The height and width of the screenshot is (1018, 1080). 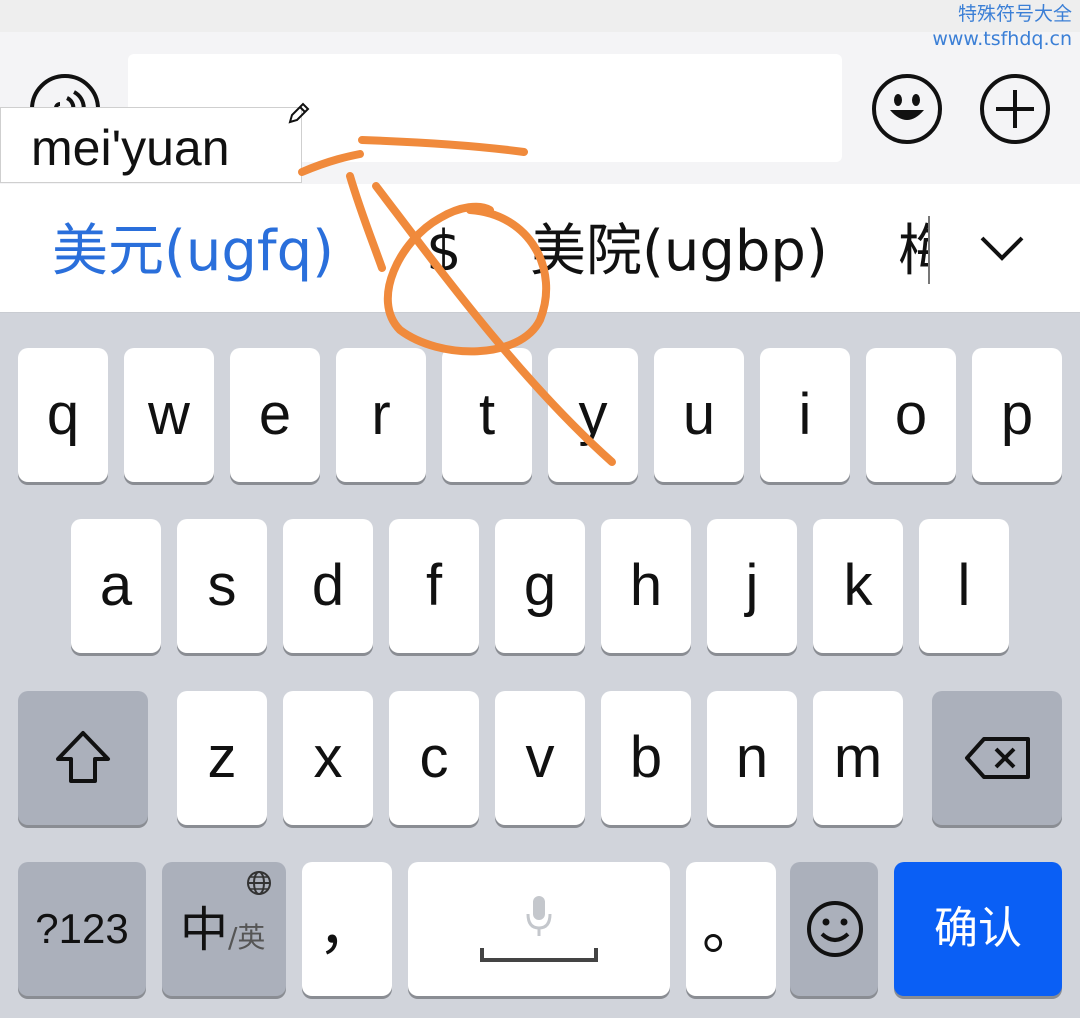 I want to click on pinyin-composition: mei'yuan, so click(x=151, y=145).